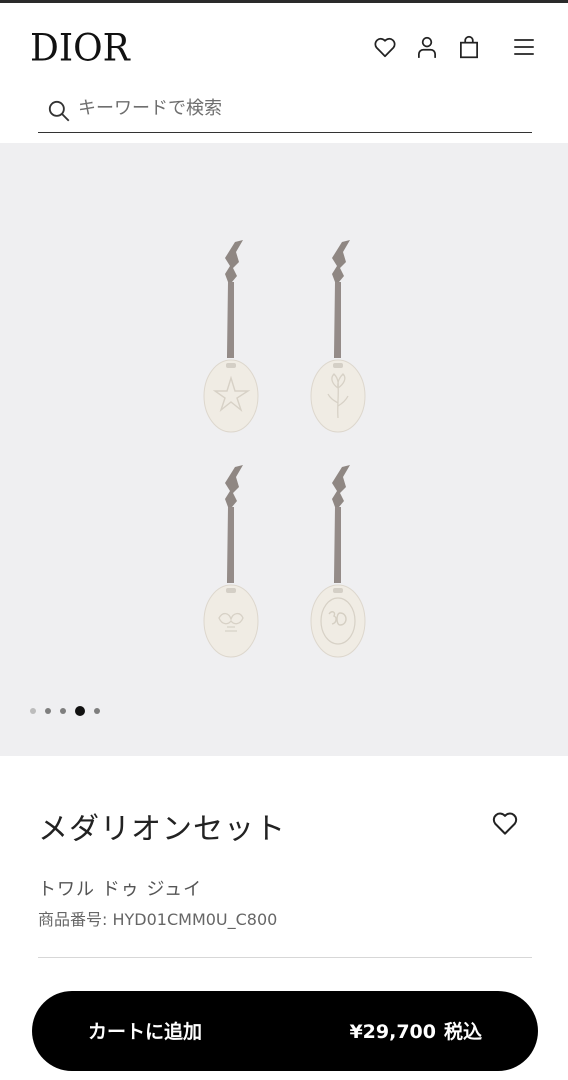  What do you see at coordinates (80, 48) in the screenshot?
I see `dior-logo: DIOR` at bounding box center [80, 48].